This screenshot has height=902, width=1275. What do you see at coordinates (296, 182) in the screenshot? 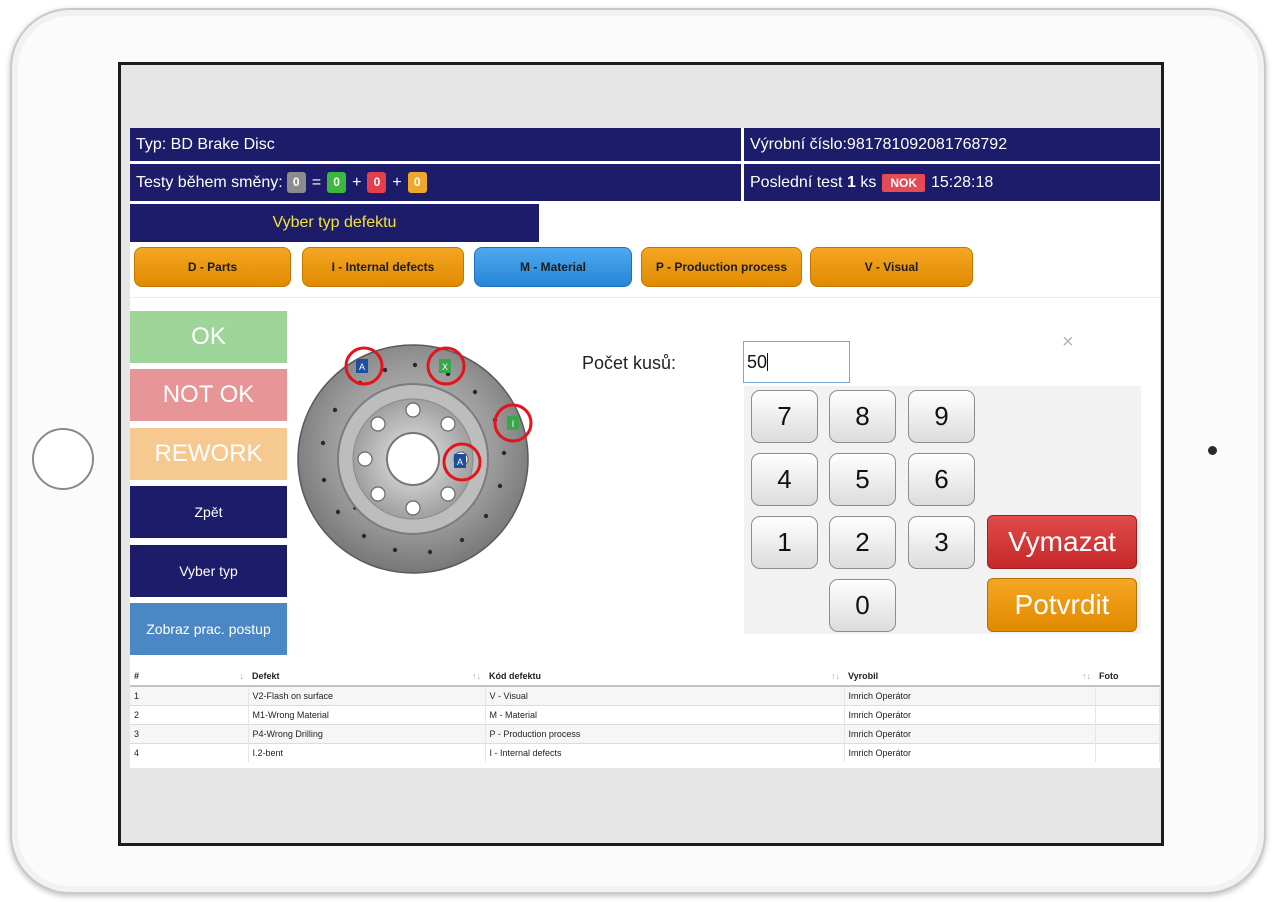
I see `total-count-badge: 0` at bounding box center [296, 182].